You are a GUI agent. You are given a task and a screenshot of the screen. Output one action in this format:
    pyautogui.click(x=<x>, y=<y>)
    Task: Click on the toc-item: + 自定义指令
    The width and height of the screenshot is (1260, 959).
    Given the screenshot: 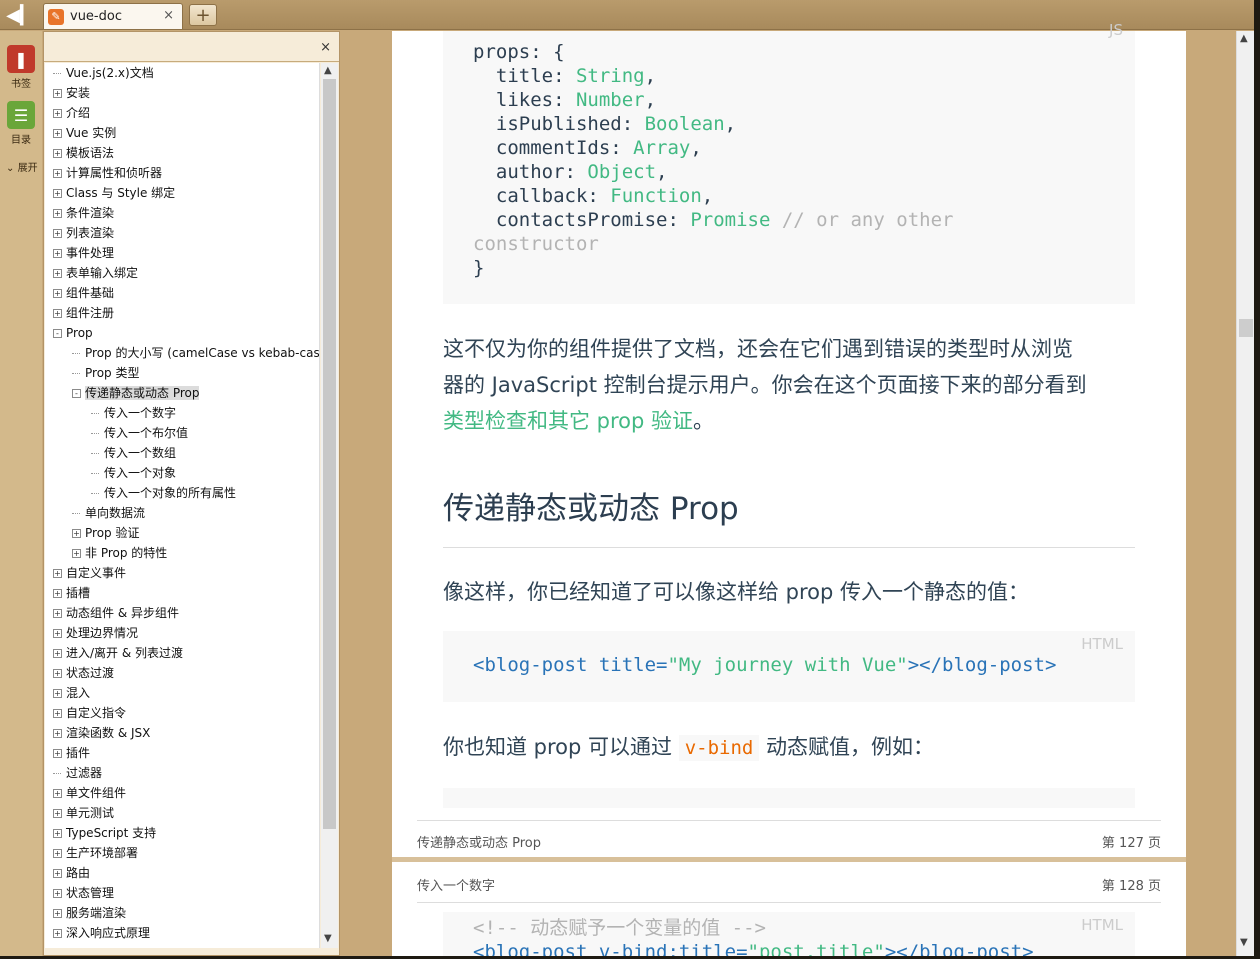 What is the action you would take?
    pyautogui.click(x=89, y=713)
    